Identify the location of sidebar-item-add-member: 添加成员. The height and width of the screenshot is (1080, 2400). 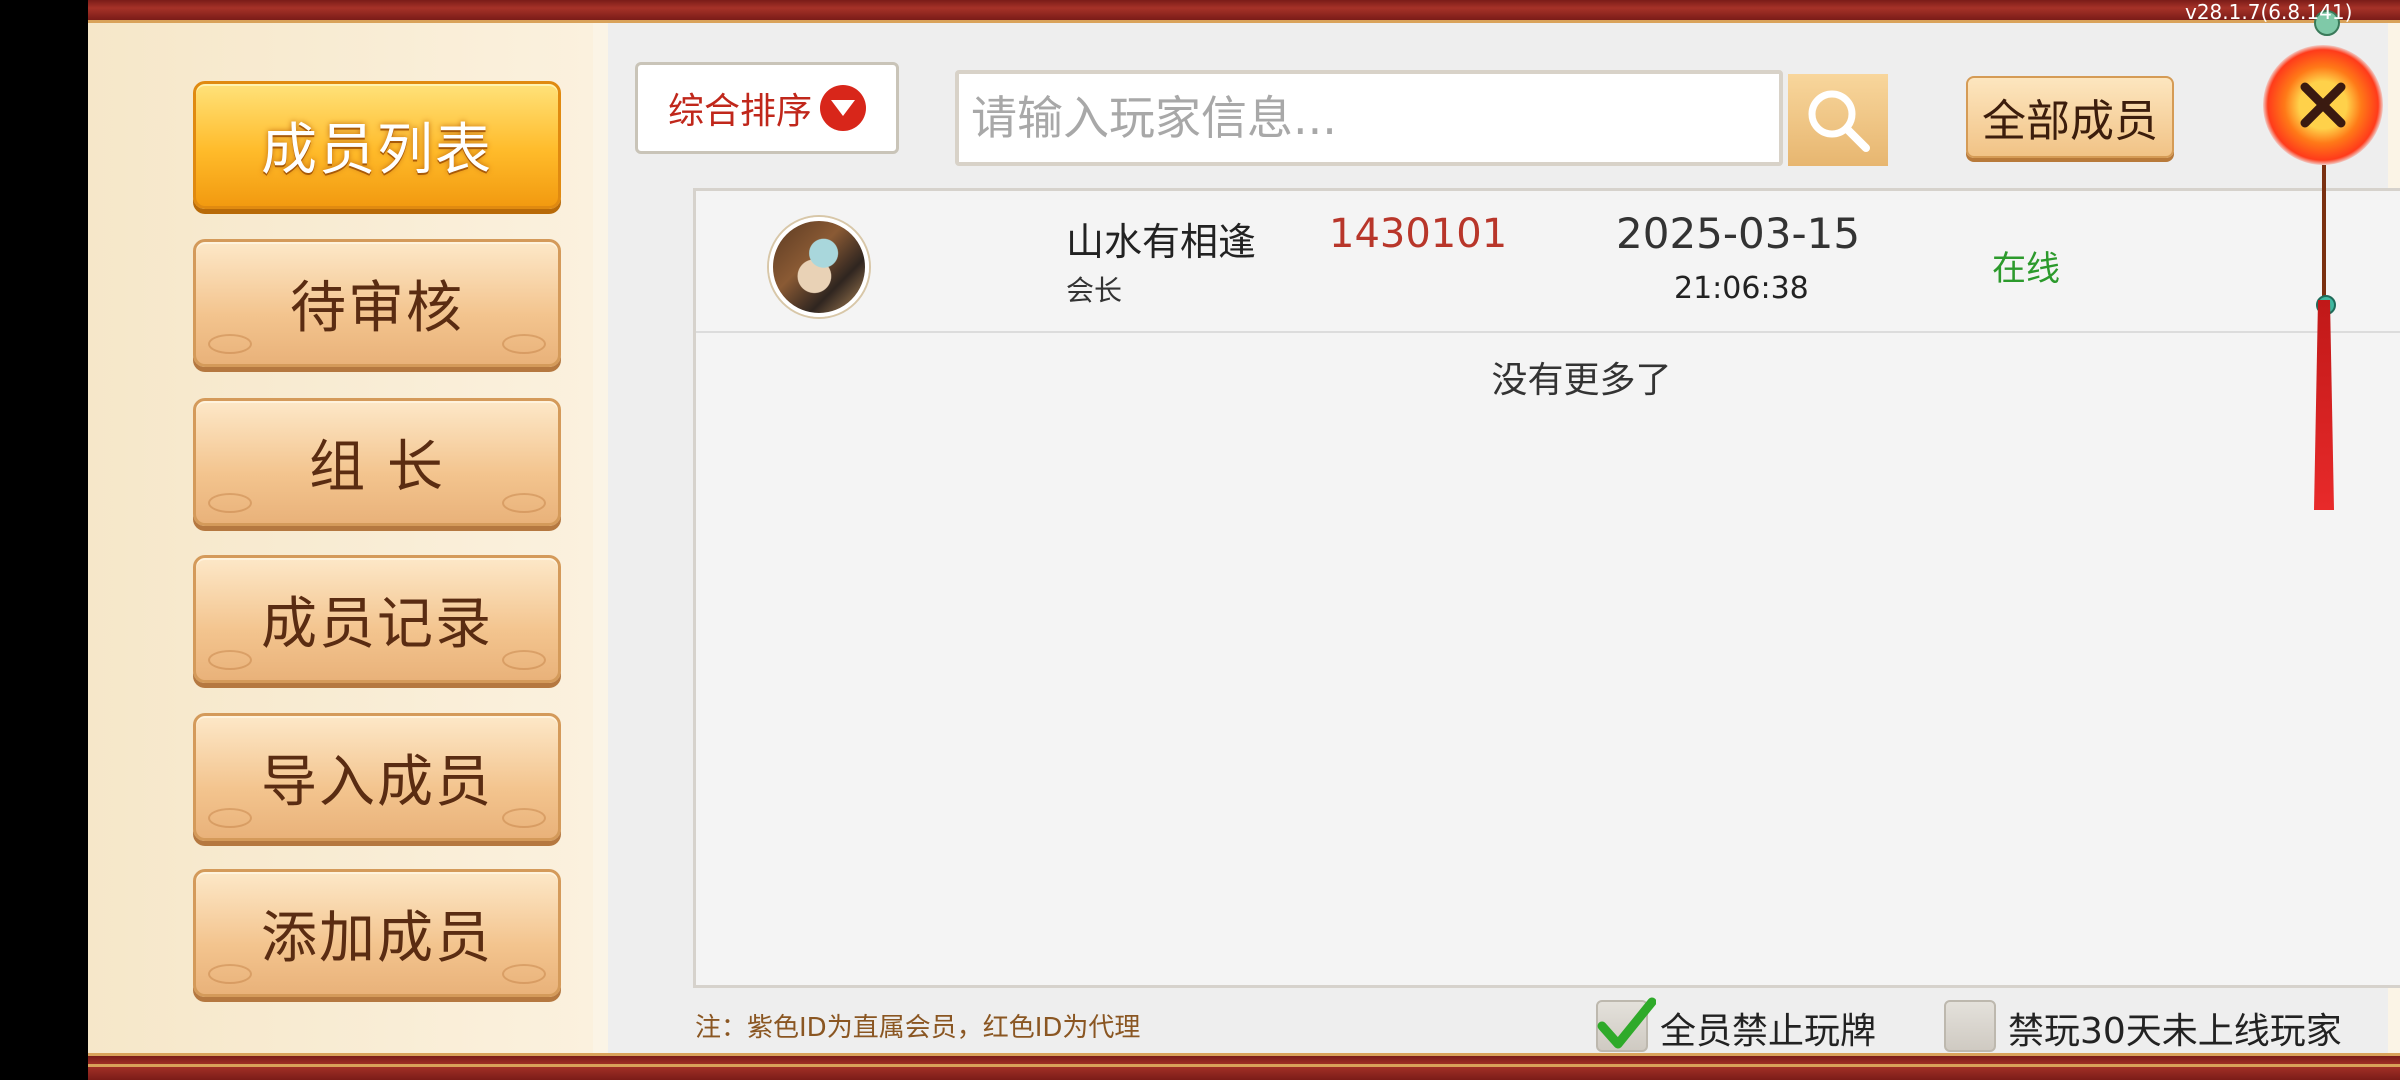
(377, 933).